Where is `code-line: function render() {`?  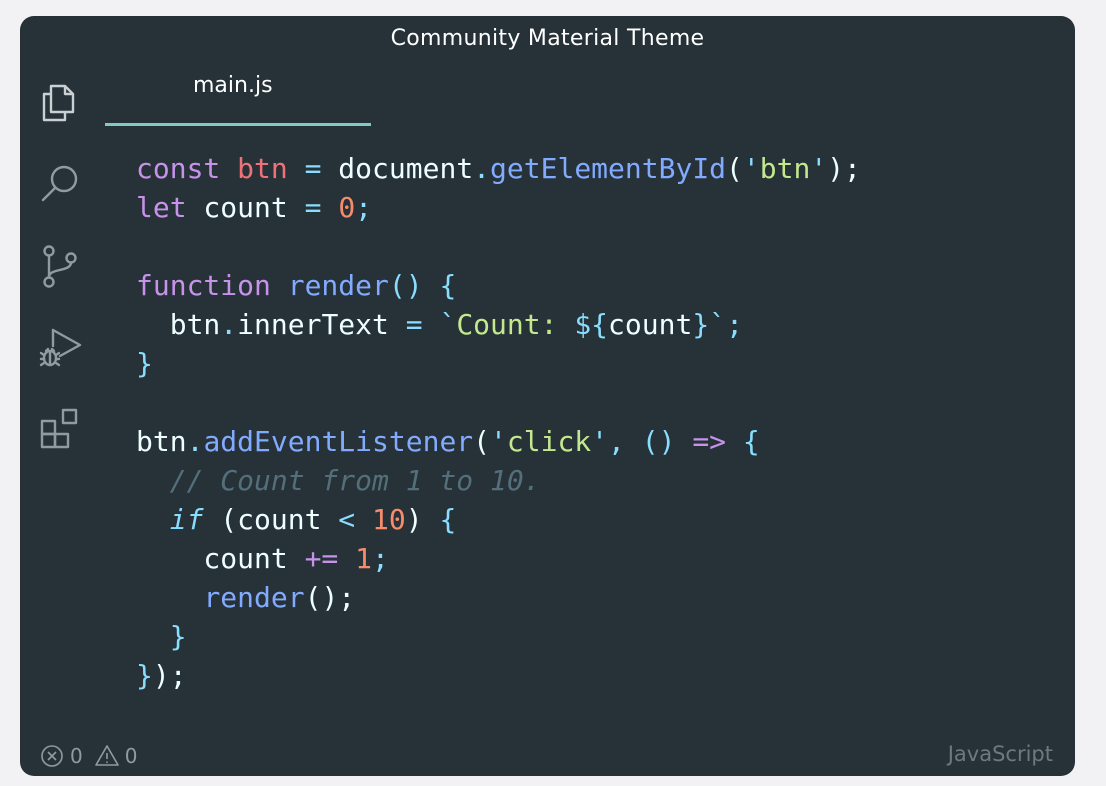
code-line: function render() { is located at coordinates (498, 285).